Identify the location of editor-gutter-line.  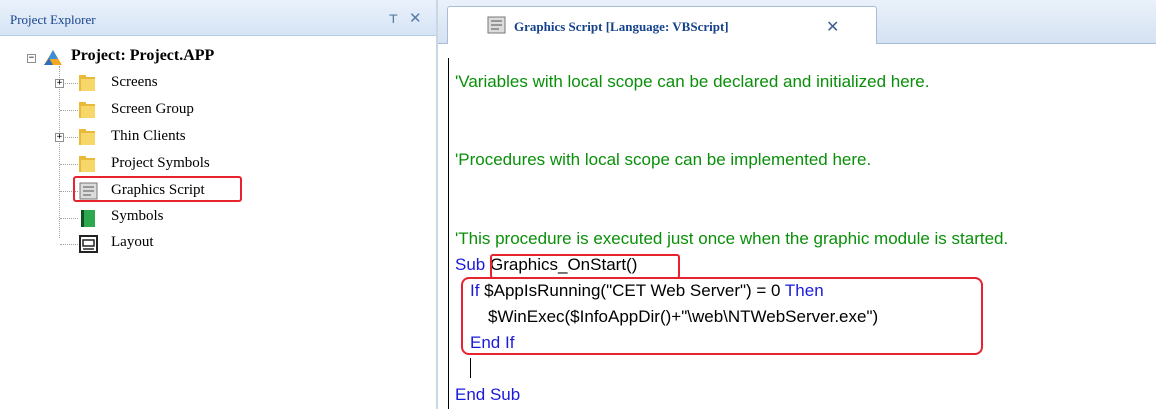
(448, 233).